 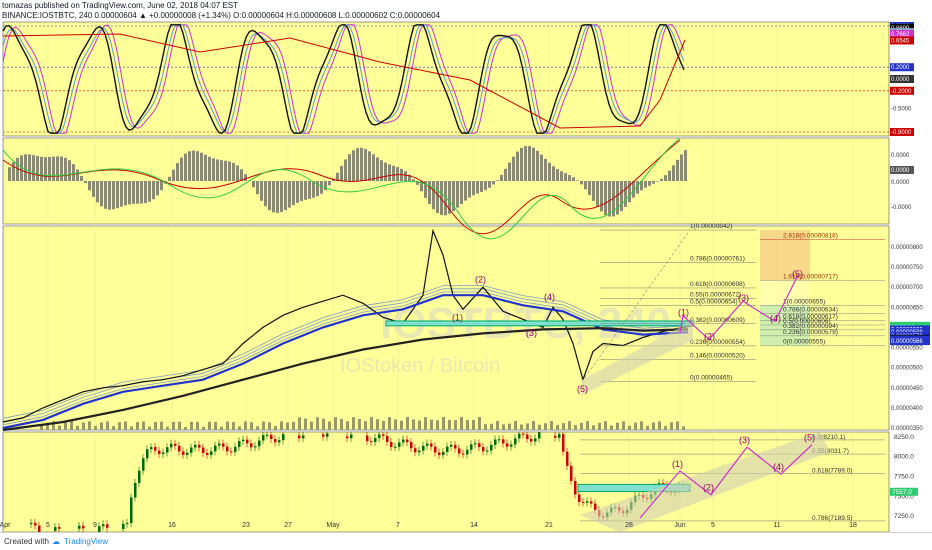 I want to click on price-tick-label: 0.00000700, so click(x=907, y=288).